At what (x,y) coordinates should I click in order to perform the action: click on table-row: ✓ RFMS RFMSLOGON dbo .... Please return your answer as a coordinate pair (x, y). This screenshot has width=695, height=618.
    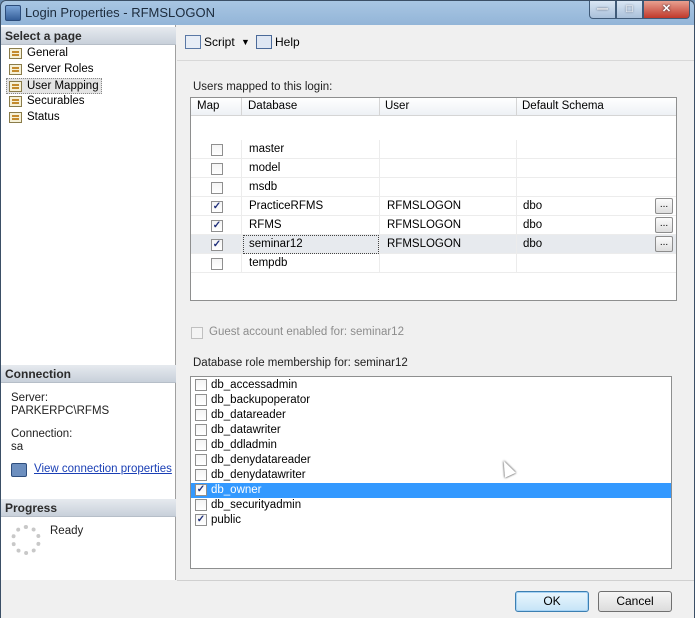
    Looking at the image, I should click on (433, 225).